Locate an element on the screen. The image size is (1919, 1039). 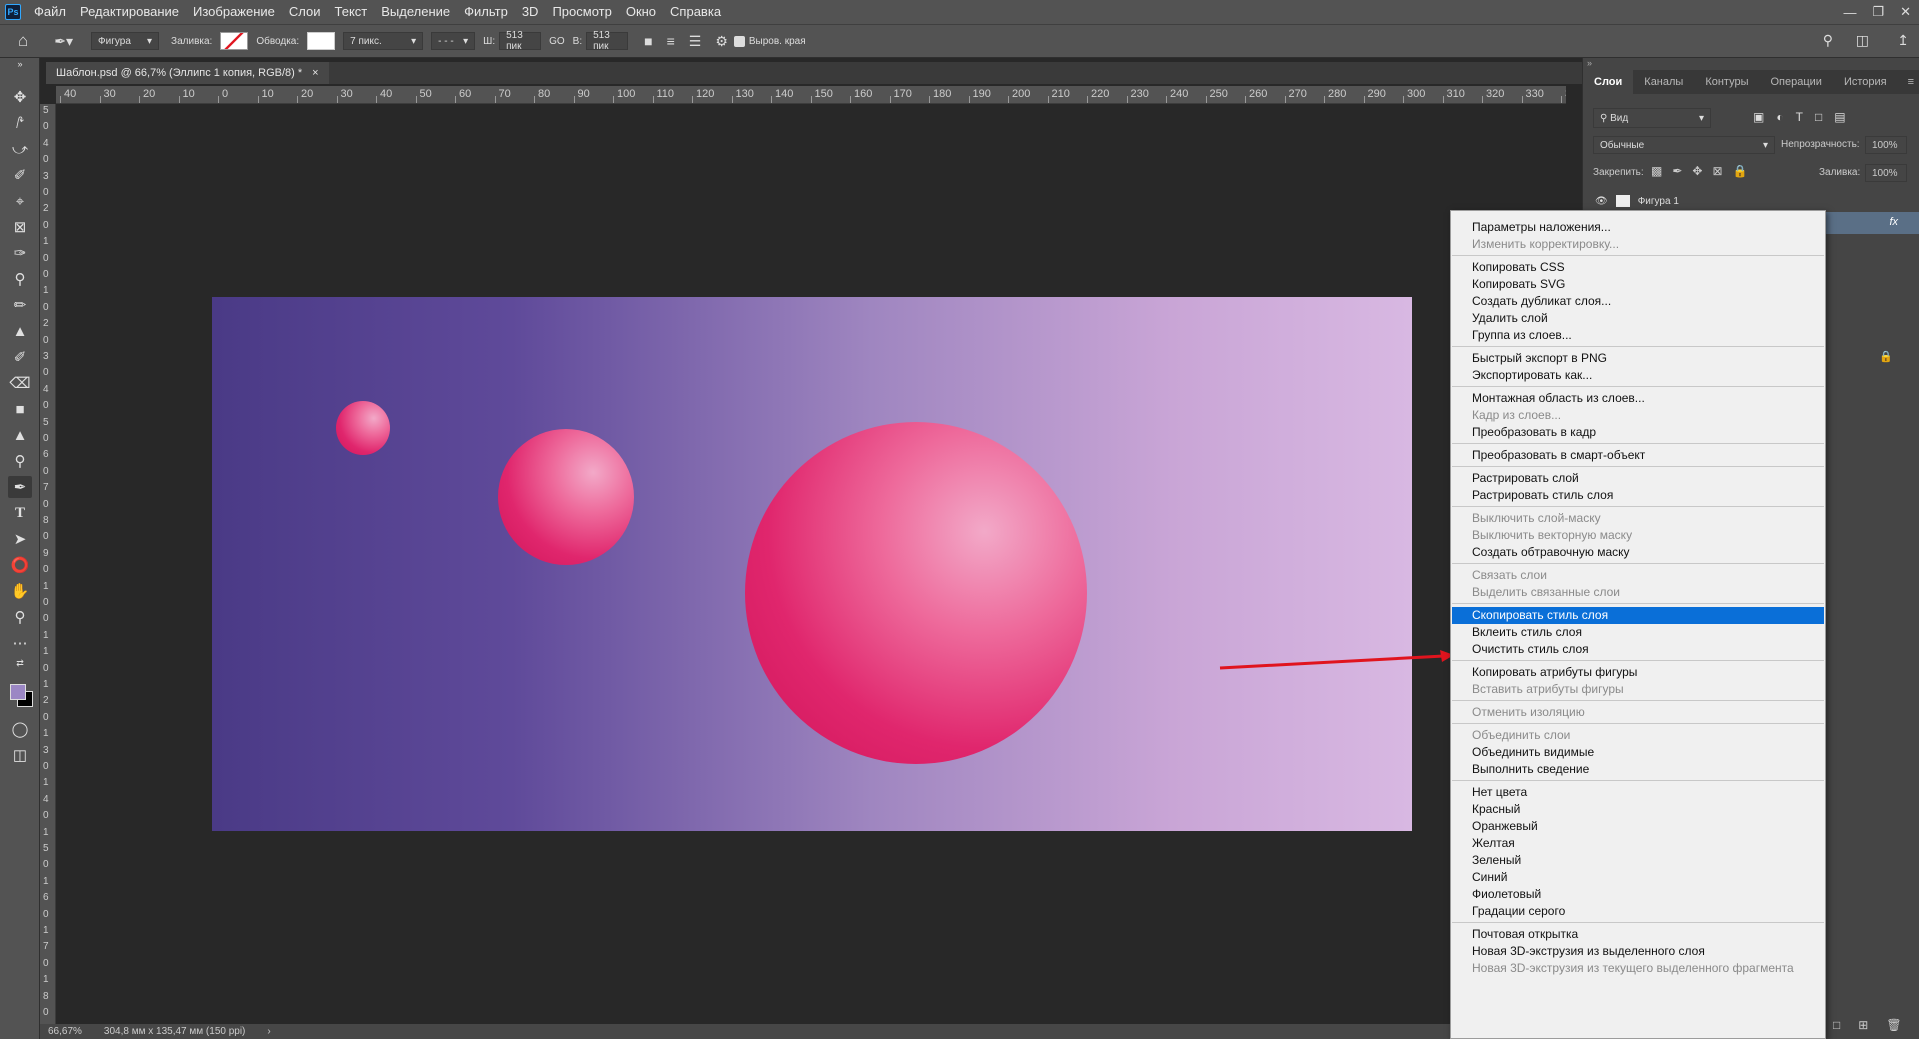
context-menu-item: Фиолетовый is located at coordinates (1638, 894).